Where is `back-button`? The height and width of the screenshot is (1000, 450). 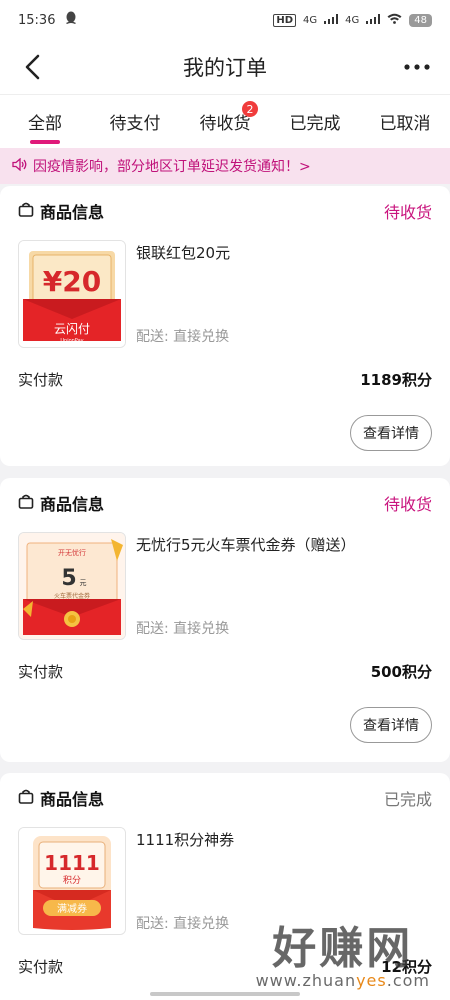
back-button is located at coordinates (33, 67).